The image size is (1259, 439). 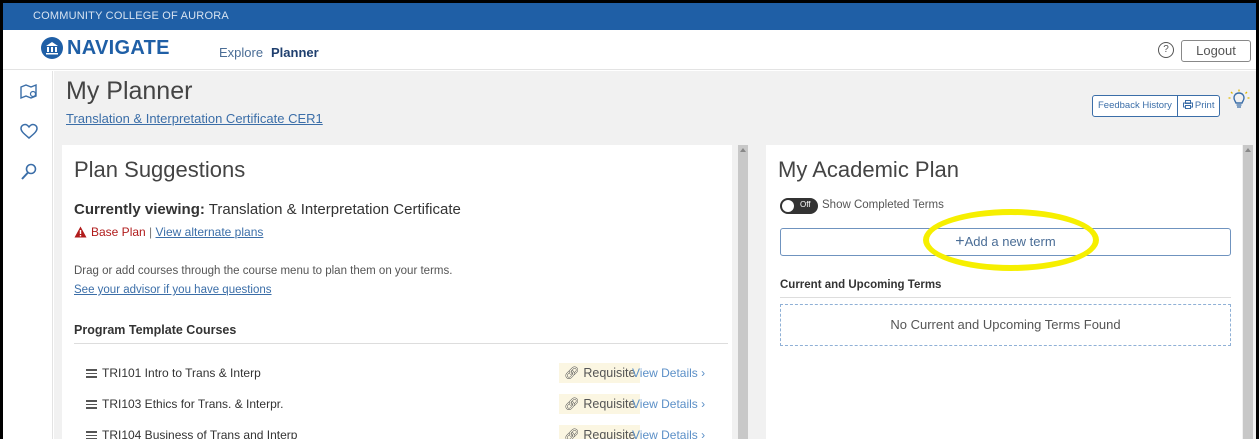 What do you see at coordinates (805, 204) in the screenshot?
I see `toggle-state: Off` at bounding box center [805, 204].